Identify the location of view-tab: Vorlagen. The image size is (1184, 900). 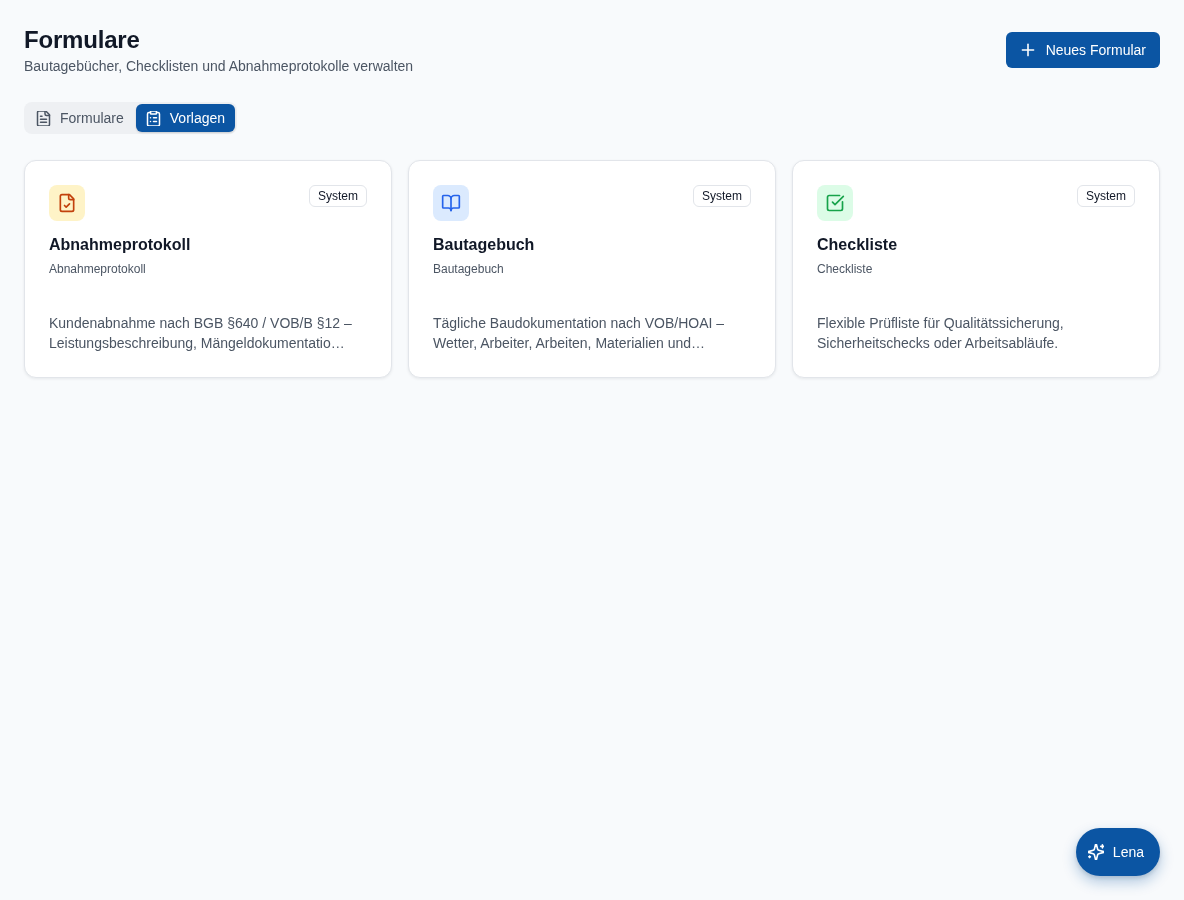
(185, 118).